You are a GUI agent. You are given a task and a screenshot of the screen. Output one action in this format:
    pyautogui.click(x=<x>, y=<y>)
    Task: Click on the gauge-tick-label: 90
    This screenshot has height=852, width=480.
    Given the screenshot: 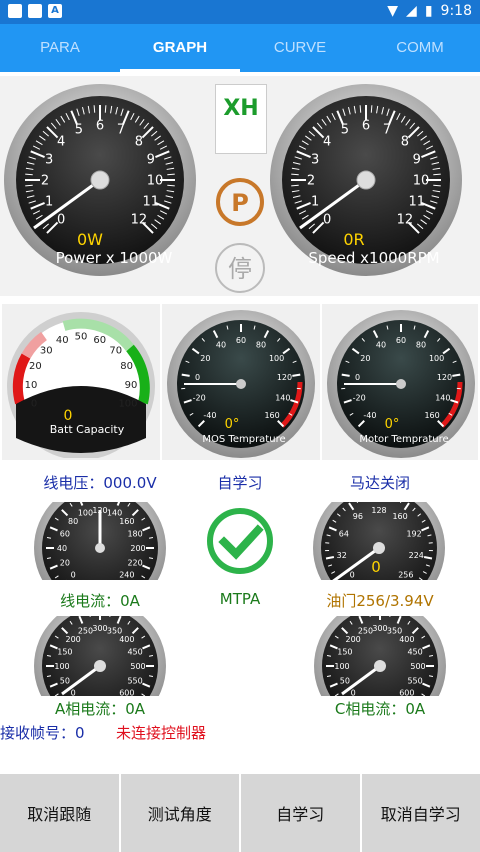 What is the action you would take?
    pyautogui.click(x=131, y=385)
    